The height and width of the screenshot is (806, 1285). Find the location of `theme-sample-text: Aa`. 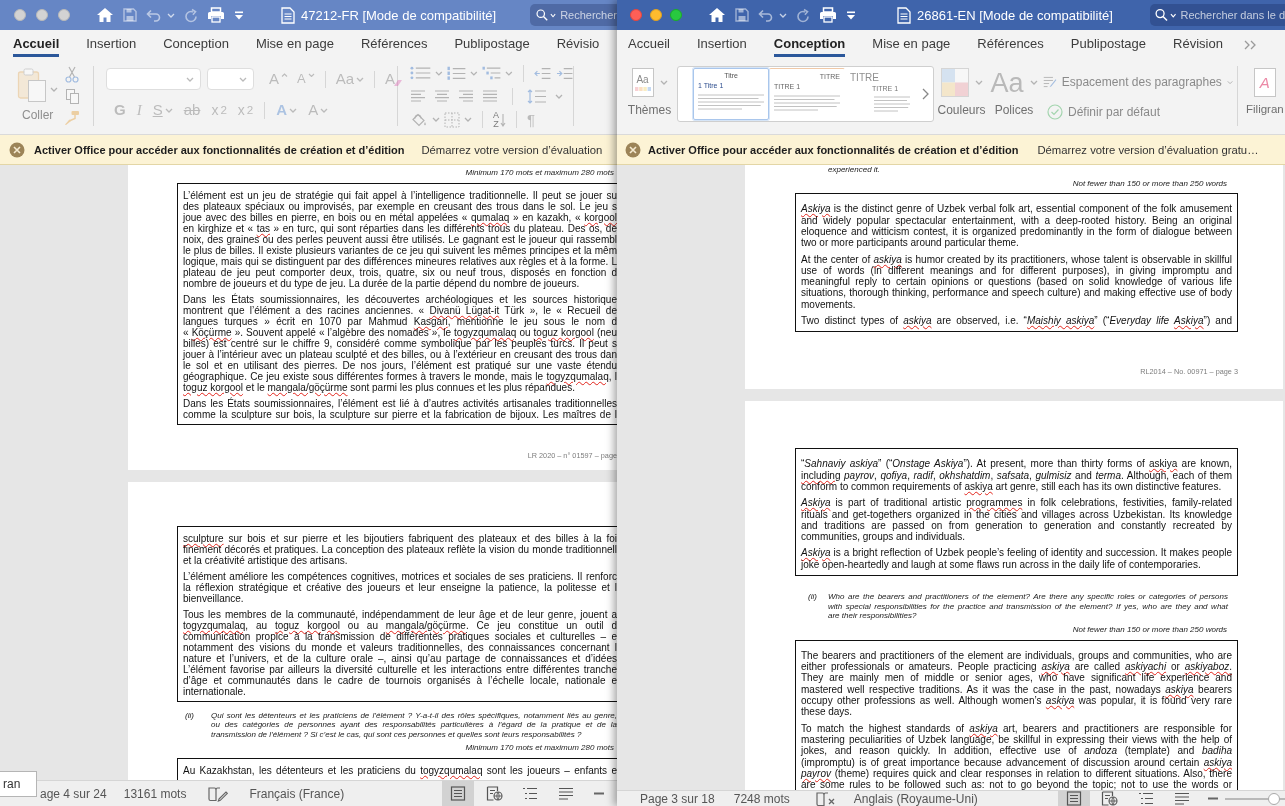

theme-sample-text: Aa is located at coordinates (642, 79).